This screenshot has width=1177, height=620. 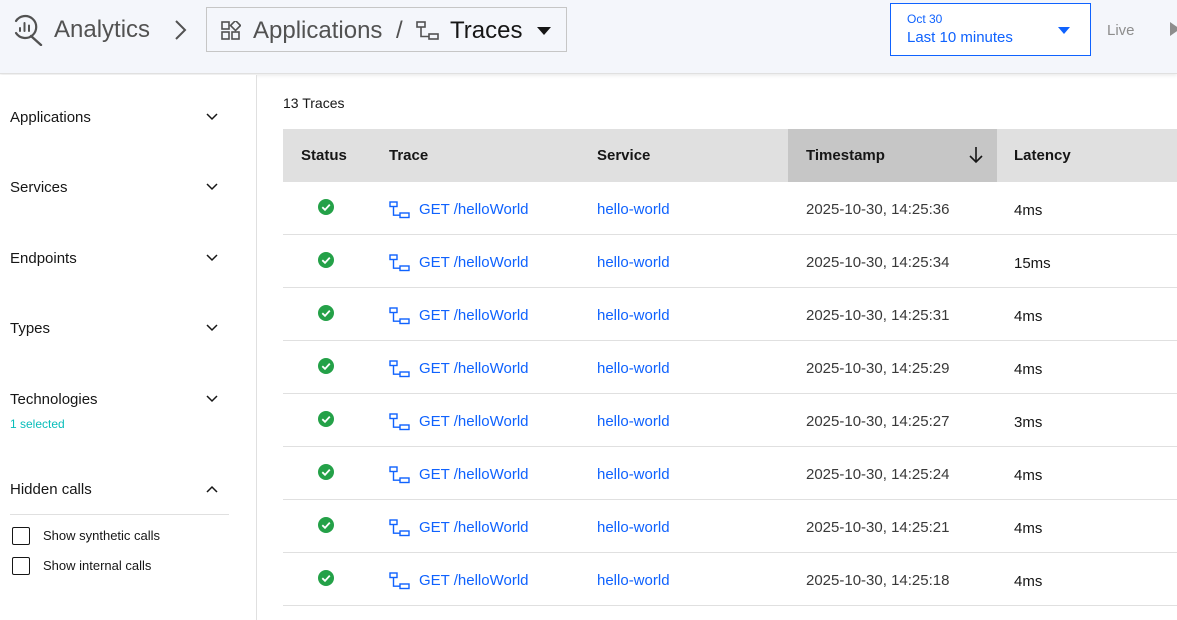 I want to click on app-title: Analytics, so click(x=102, y=30).